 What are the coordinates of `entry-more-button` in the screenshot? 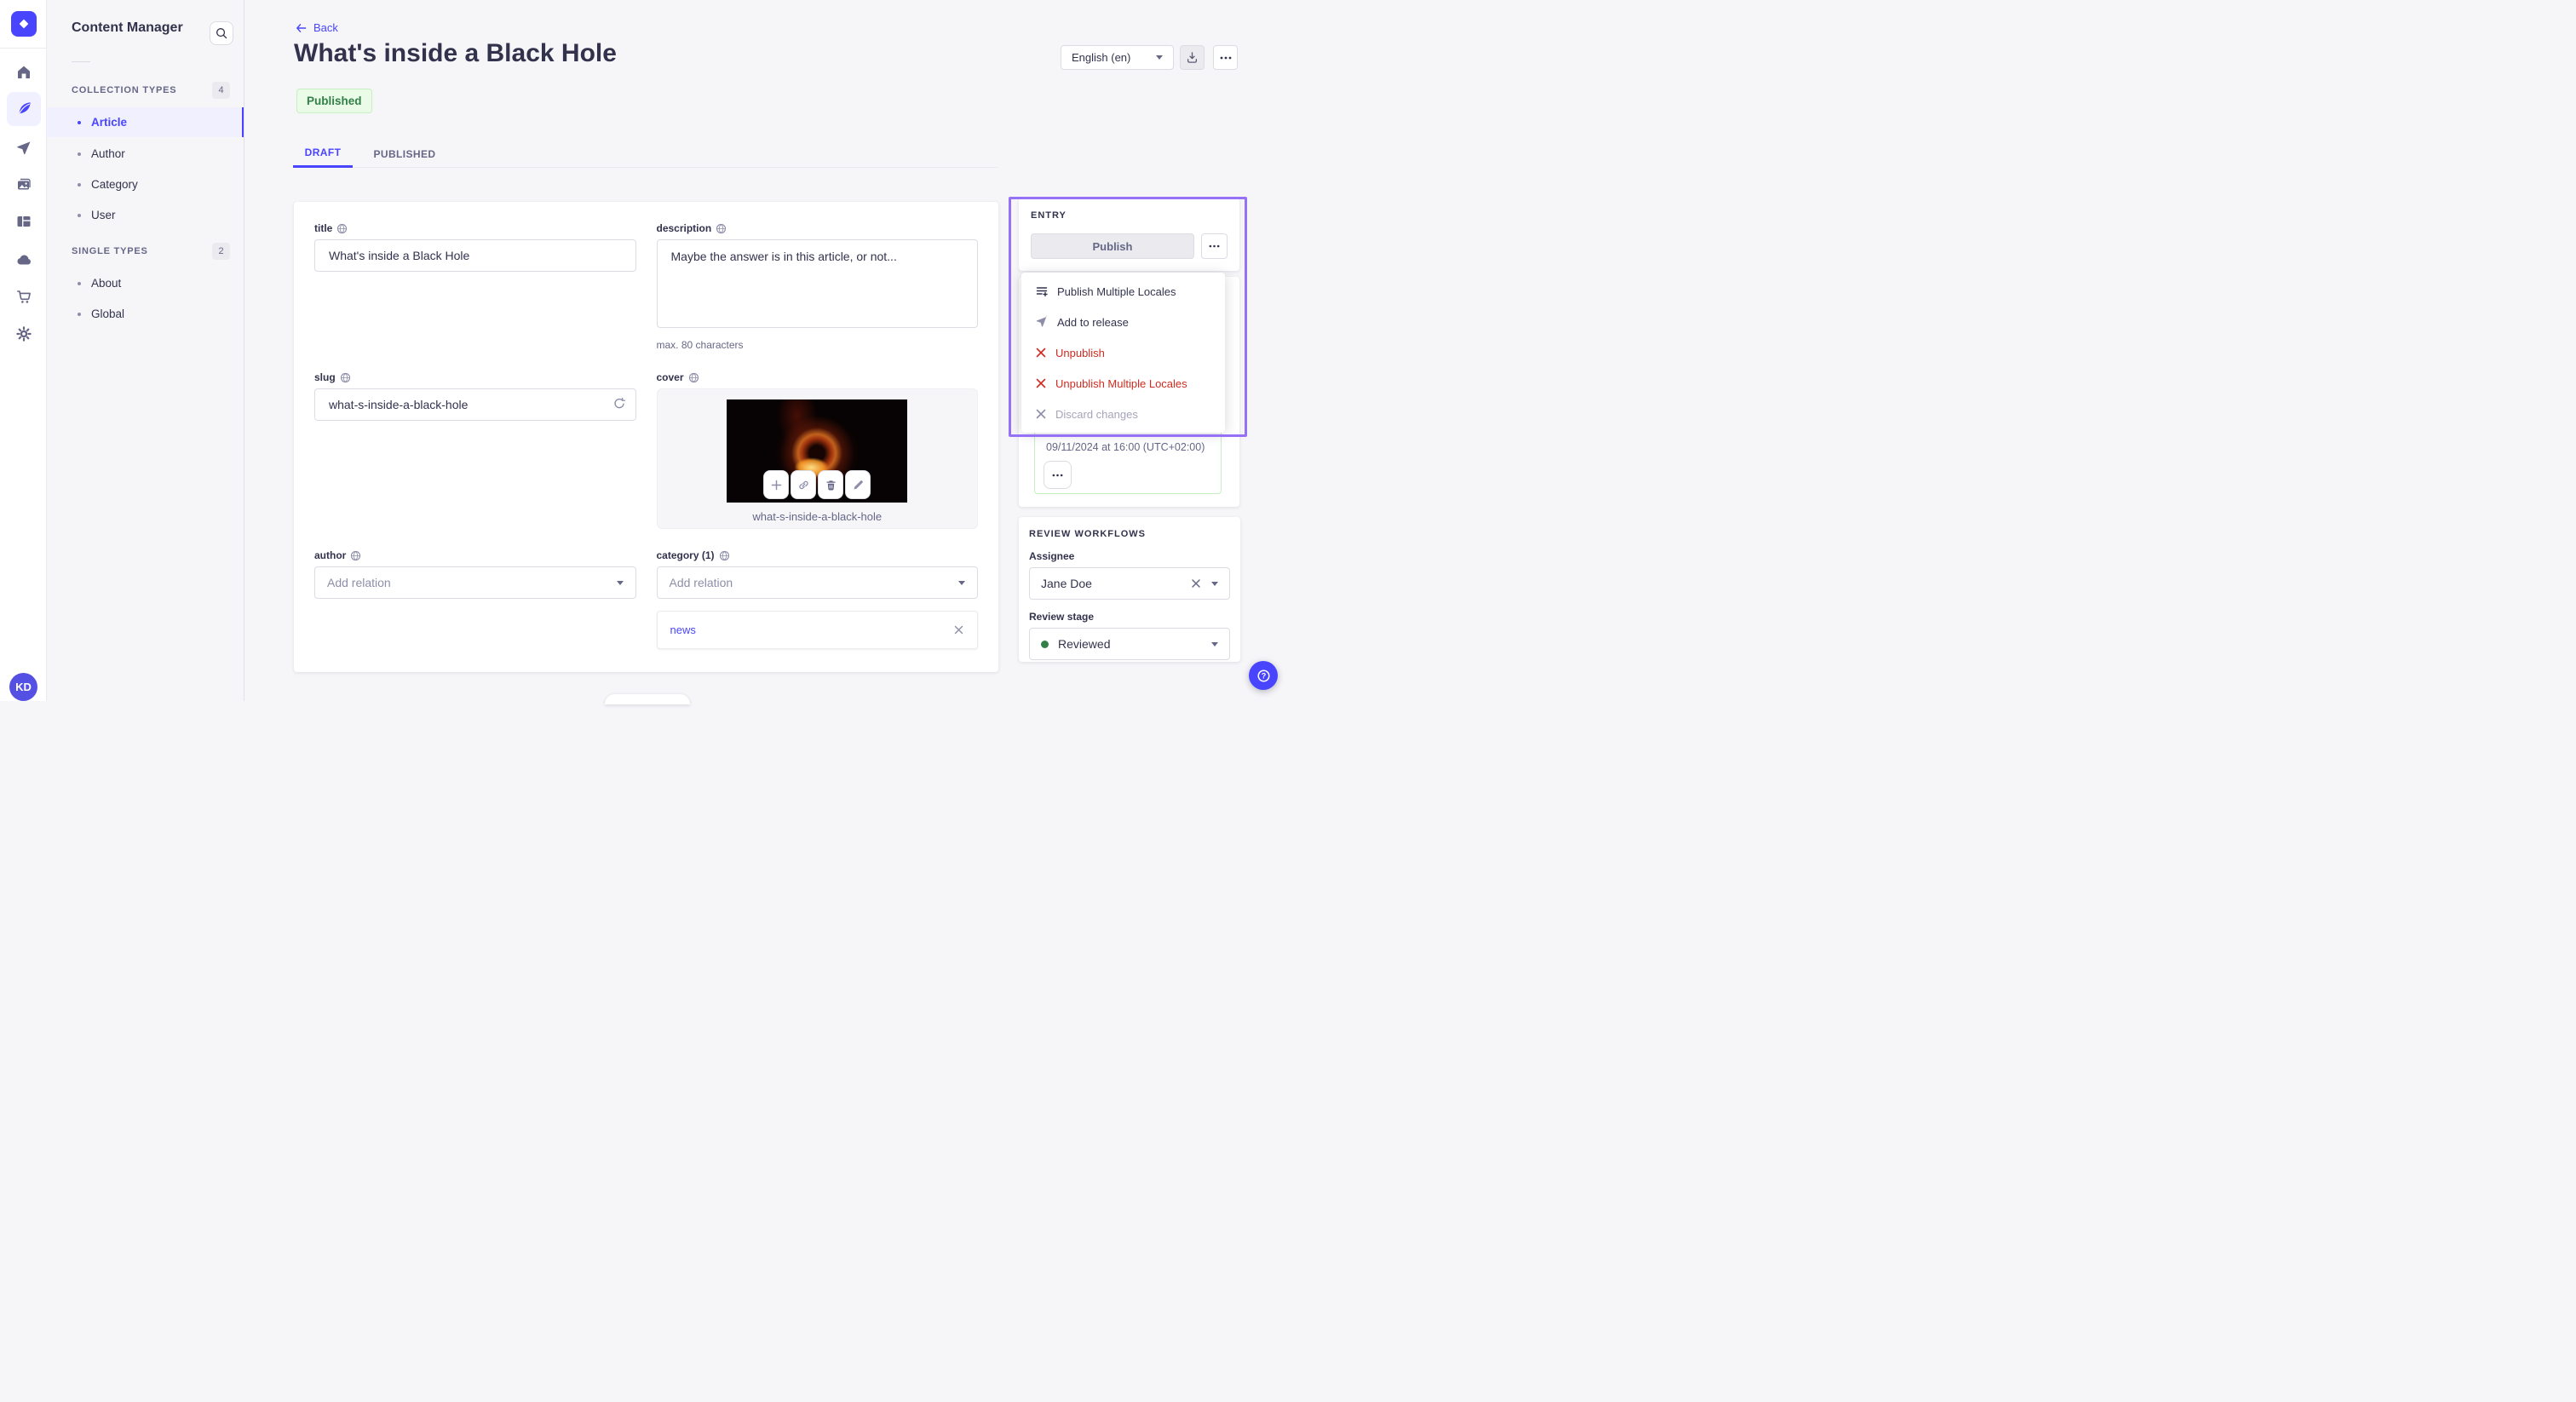 It's located at (1215, 246).